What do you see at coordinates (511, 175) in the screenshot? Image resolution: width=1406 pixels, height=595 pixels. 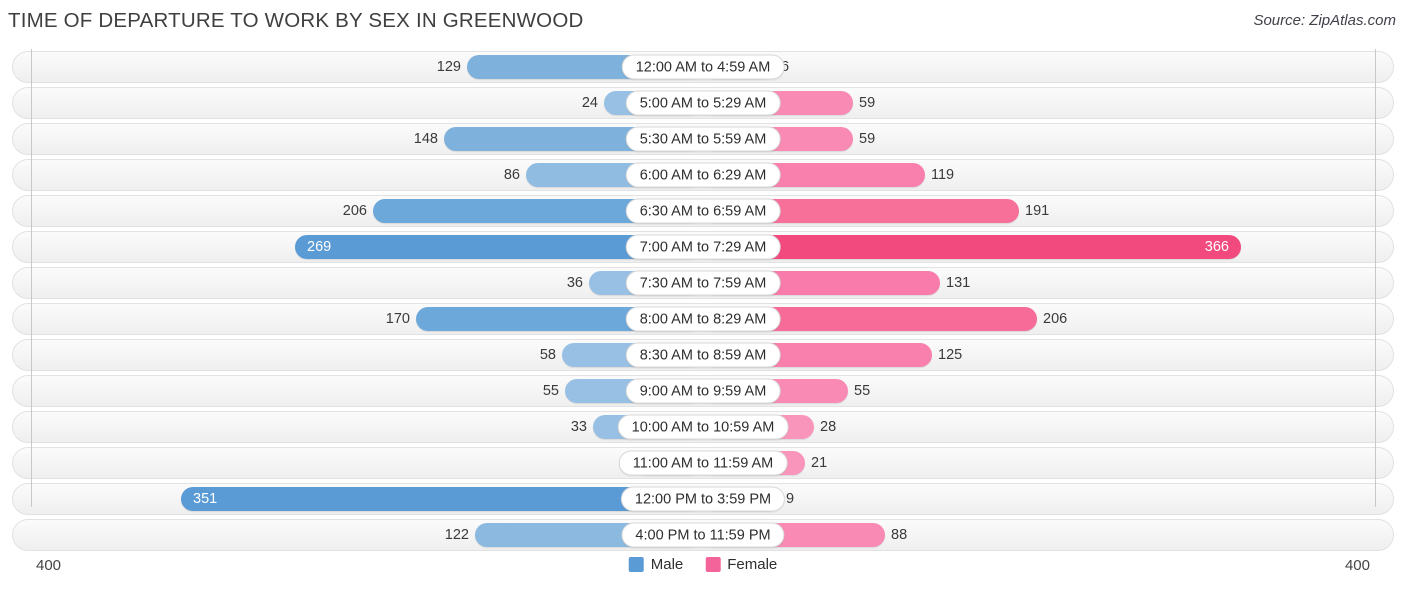 I see `bar-value-male: 86` at bounding box center [511, 175].